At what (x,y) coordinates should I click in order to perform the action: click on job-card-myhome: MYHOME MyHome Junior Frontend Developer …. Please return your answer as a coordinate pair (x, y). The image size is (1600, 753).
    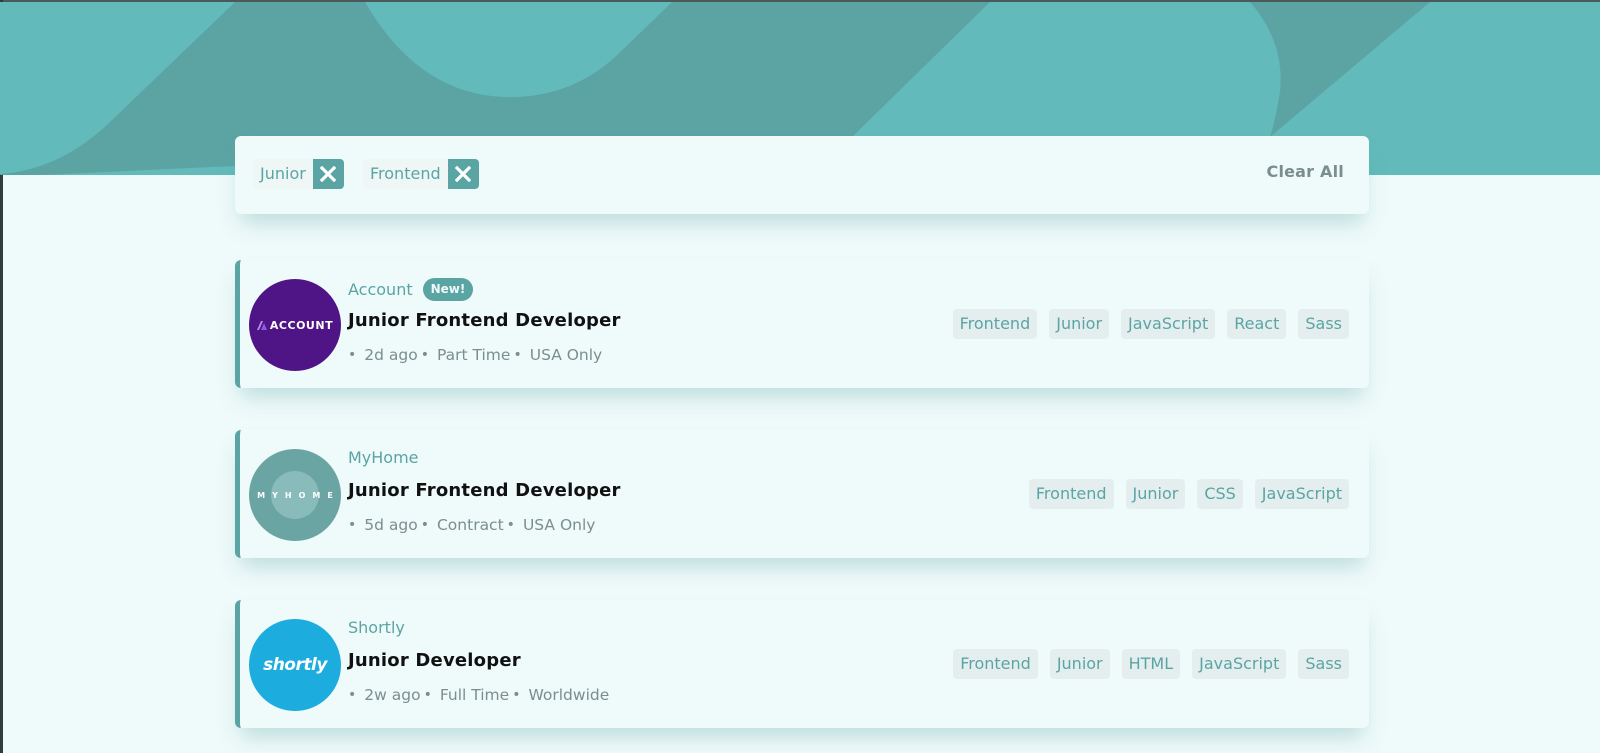
    Looking at the image, I should click on (802, 494).